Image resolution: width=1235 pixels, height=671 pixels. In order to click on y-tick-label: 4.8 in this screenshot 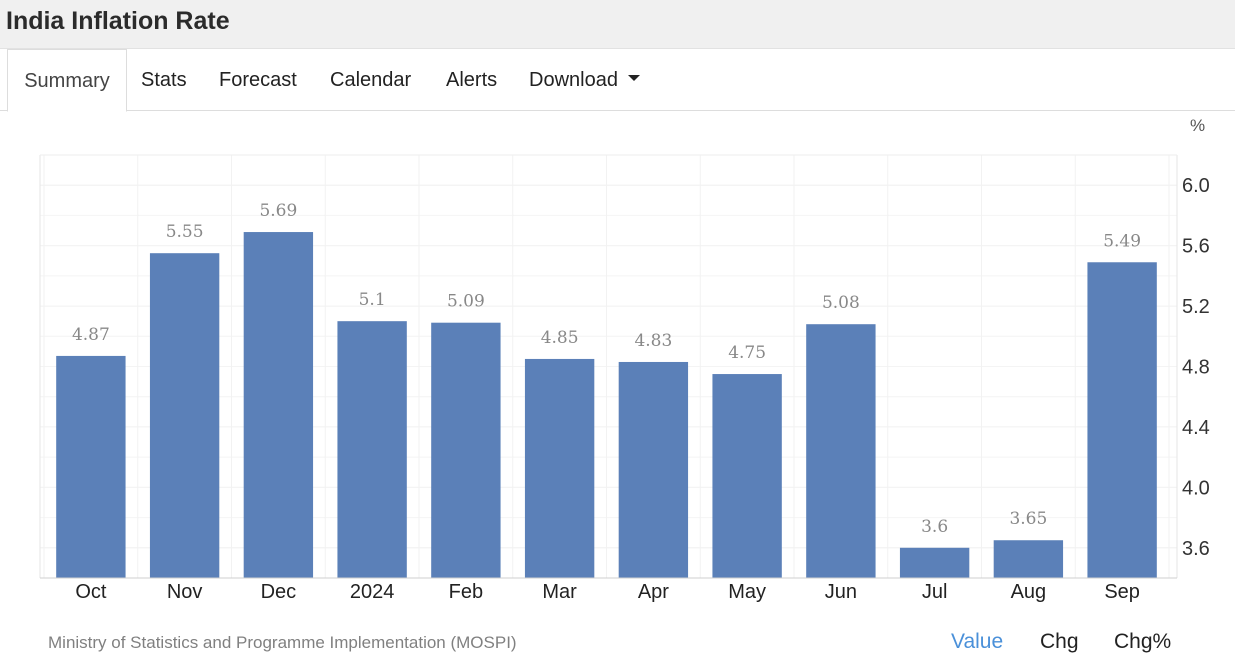, I will do `click(1196, 368)`.